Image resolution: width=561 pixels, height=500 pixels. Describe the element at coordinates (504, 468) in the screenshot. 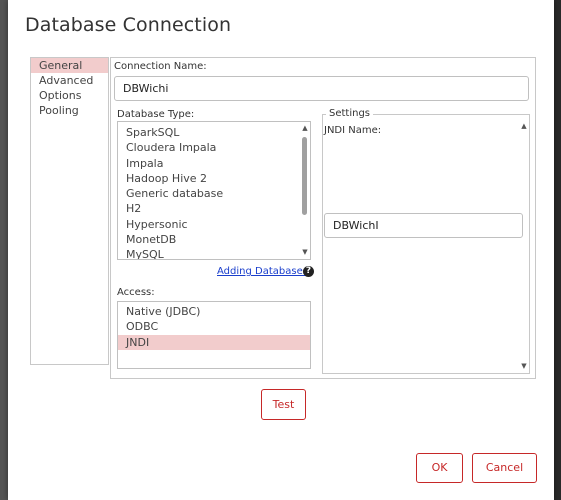

I see `cancel-button: Cancel` at that location.